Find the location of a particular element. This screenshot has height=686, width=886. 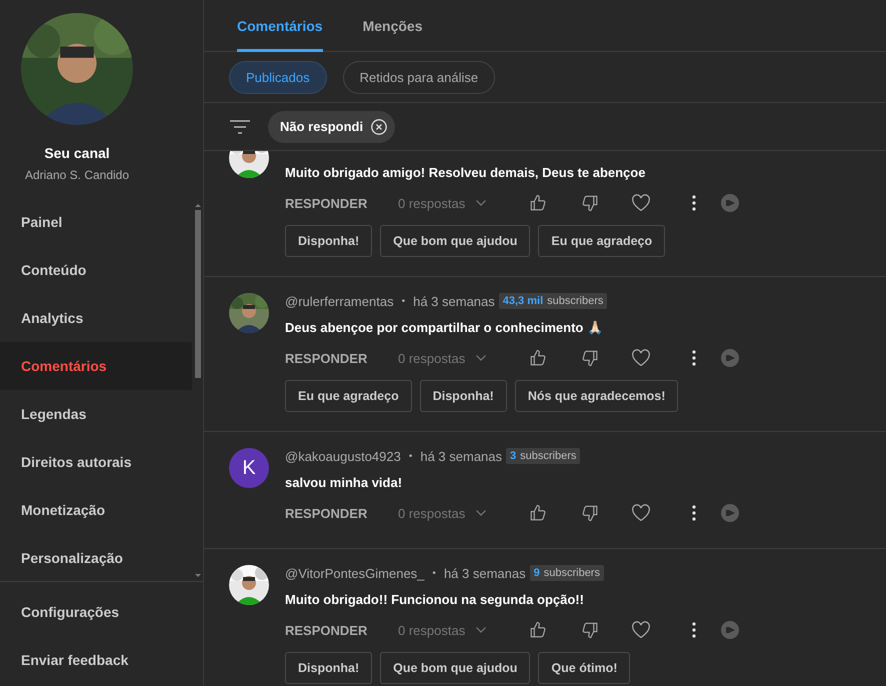

suggested-reply-button: Que ótimo! is located at coordinates (584, 668).